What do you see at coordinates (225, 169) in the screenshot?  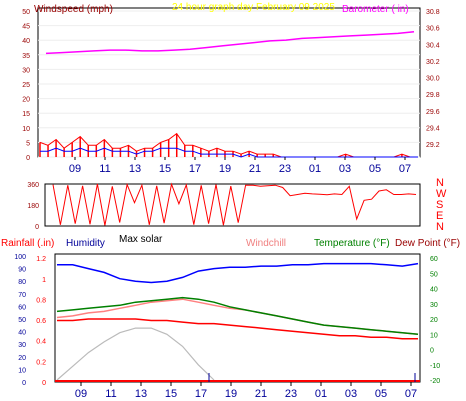 I see `panel-1-x-tick-label: 19` at bounding box center [225, 169].